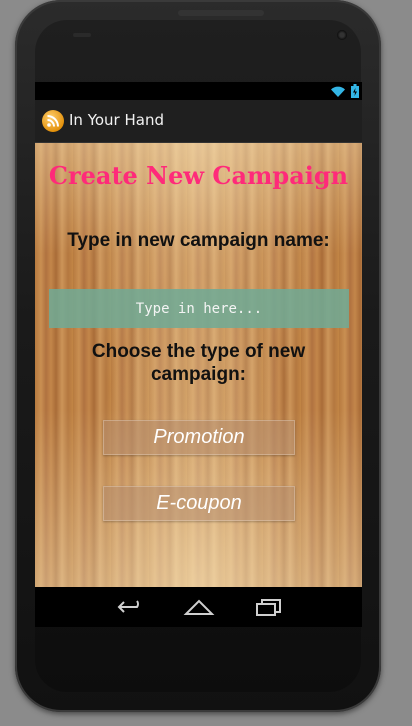 This screenshot has height=726, width=412. What do you see at coordinates (116, 120) in the screenshot?
I see `app-title: In Your Hand` at bounding box center [116, 120].